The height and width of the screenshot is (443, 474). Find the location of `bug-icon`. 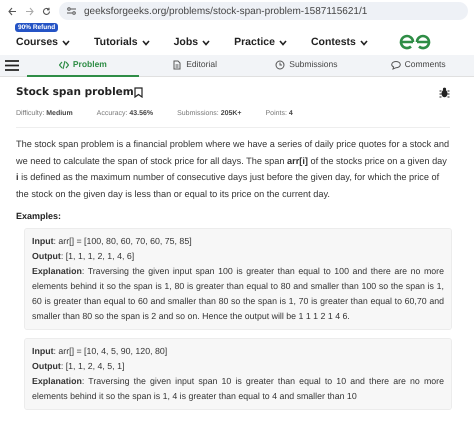

bug-icon is located at coordinates (444, 92).